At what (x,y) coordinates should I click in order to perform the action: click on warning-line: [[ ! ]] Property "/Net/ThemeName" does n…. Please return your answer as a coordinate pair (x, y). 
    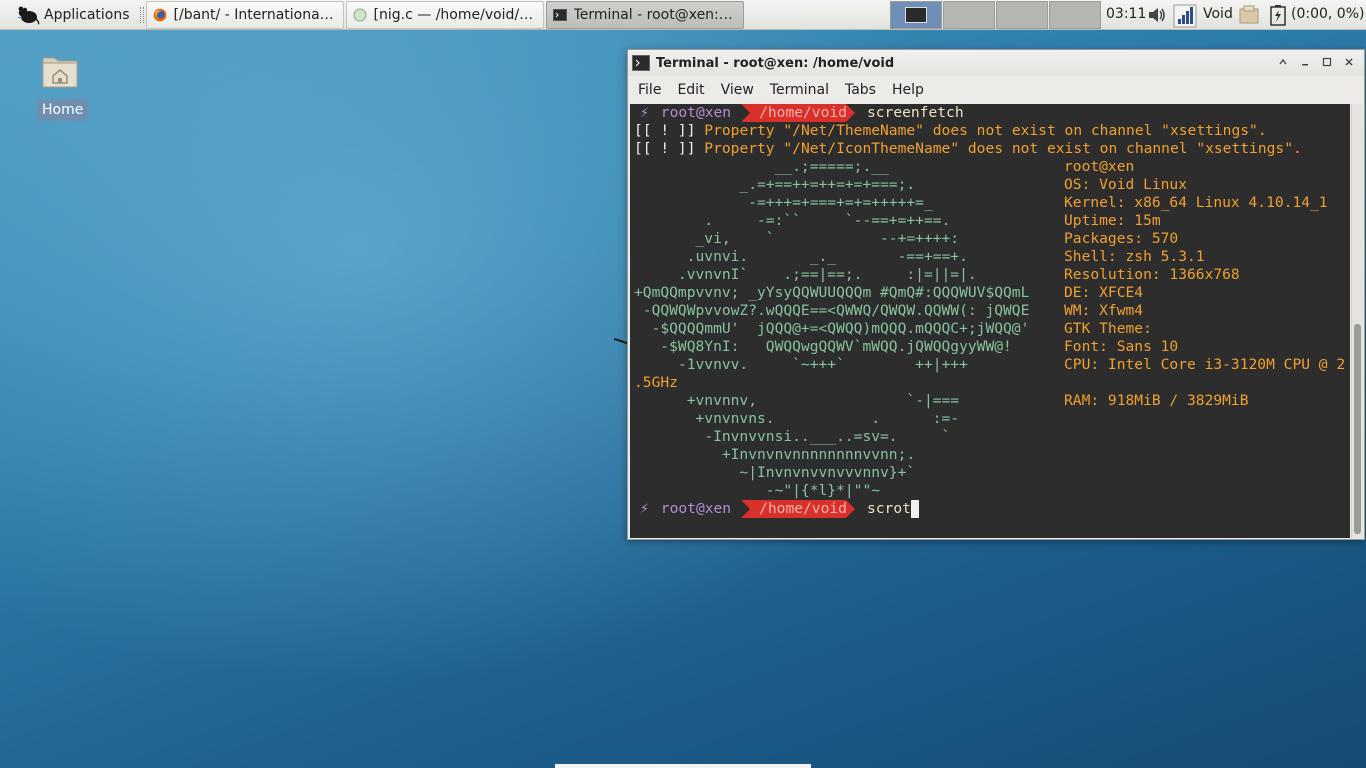
    Looking at the image, I should click on (992, 131).